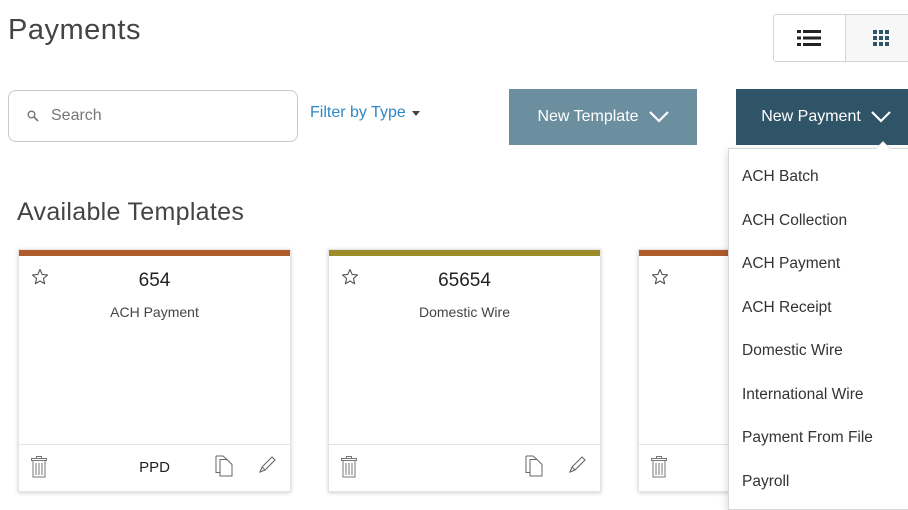 This screenshot has height=510, width=908. Describe the element at coordinates (358, 112) in the screenshot. I see `filter-by-type-label: Filter by Type` at that location.